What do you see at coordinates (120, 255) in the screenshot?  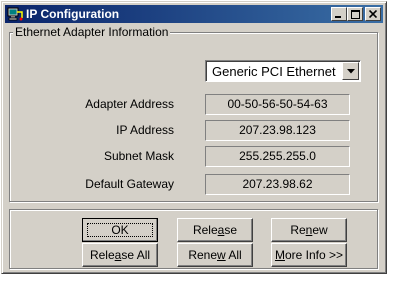 I see `release-all-button: Release All` at bounding box center [120, 255].